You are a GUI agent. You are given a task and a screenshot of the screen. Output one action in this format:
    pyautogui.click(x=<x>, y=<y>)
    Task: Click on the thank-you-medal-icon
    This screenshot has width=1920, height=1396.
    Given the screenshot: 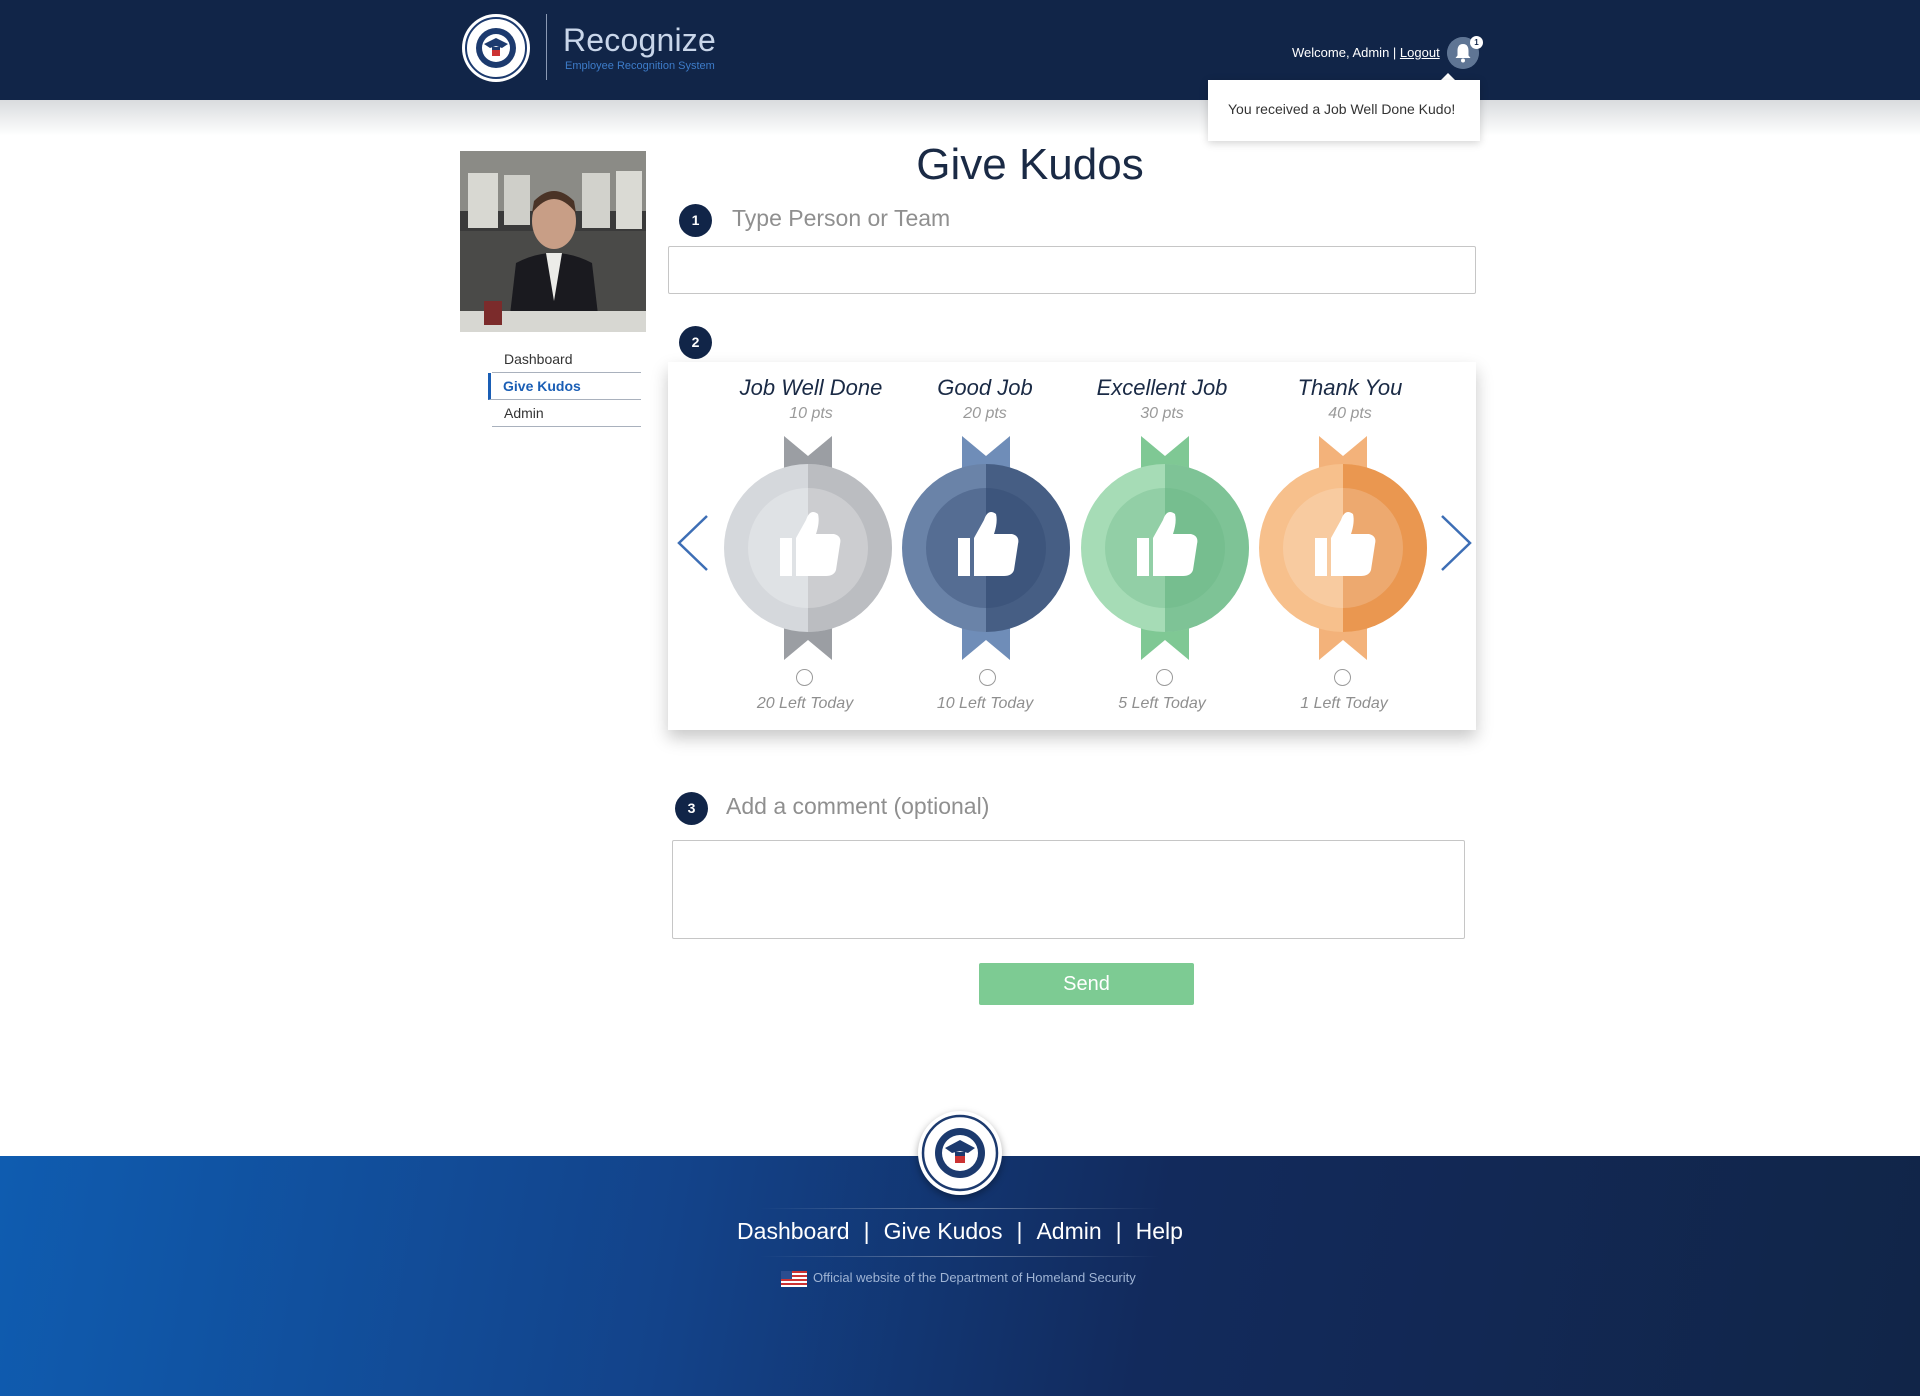 What is the action you would take?
    pyautogui.click(x=1343, y=548)
    